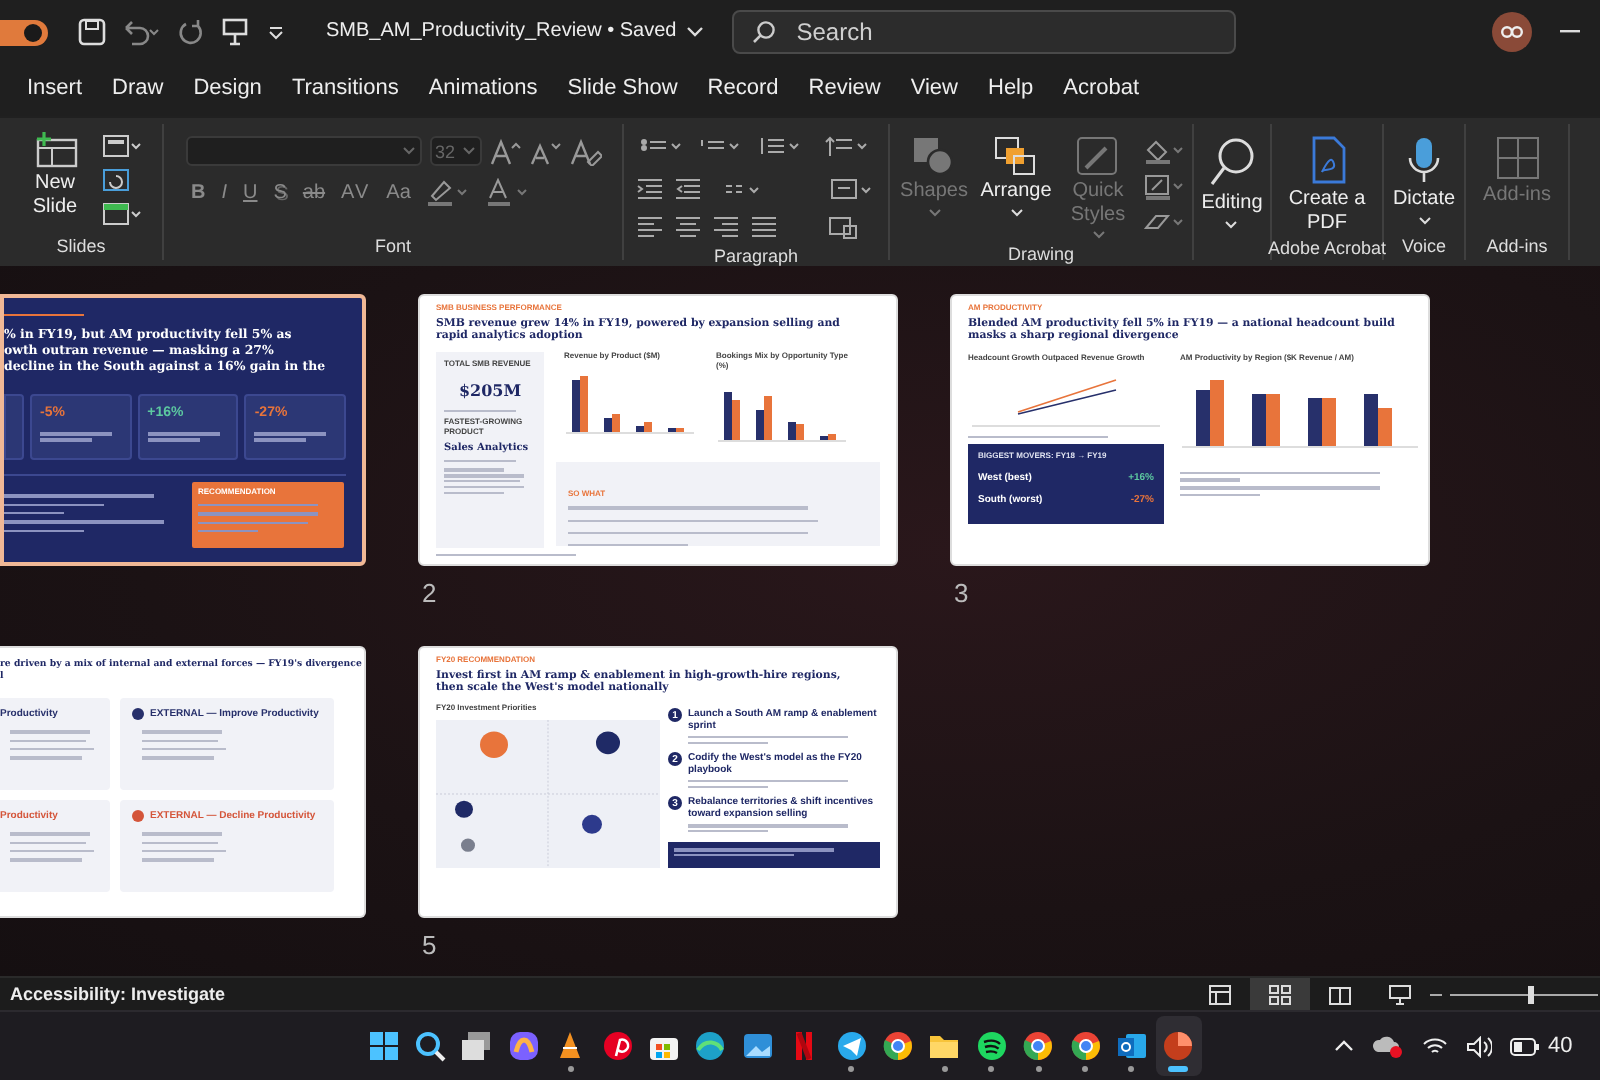 The width and height of the screenshot is (1600, 1080). Describe the element at coordinates (1327, 249) in the screenshot. I see `group-label: Adobe Acrobat` at that location.